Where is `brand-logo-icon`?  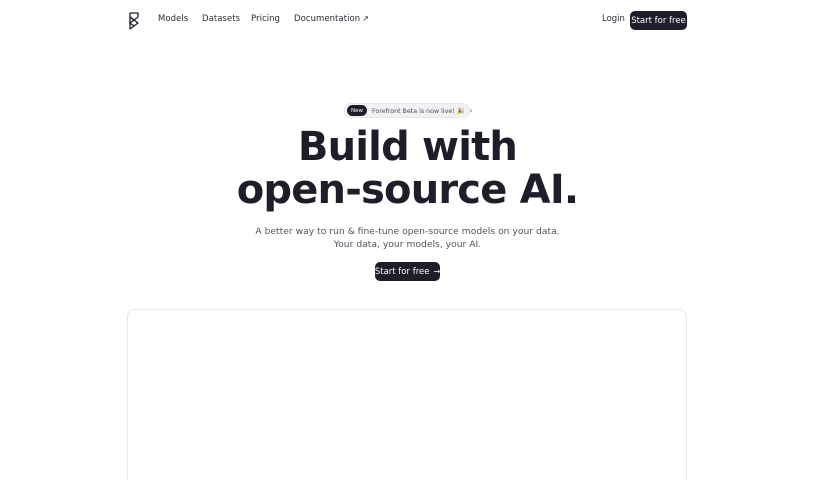 brand-logo-icon is located at coordinates (134, 21).